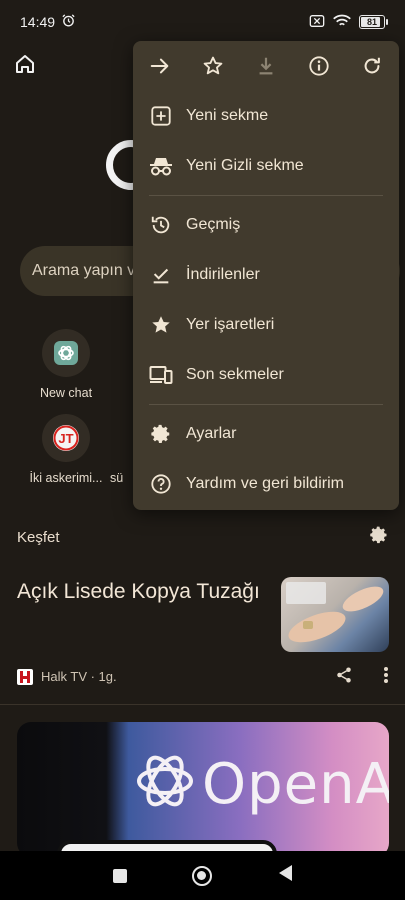 The width and height of the screenshot is (405, 900). I want to click on shortcut-new-chat: New chat, so click(66, 364).